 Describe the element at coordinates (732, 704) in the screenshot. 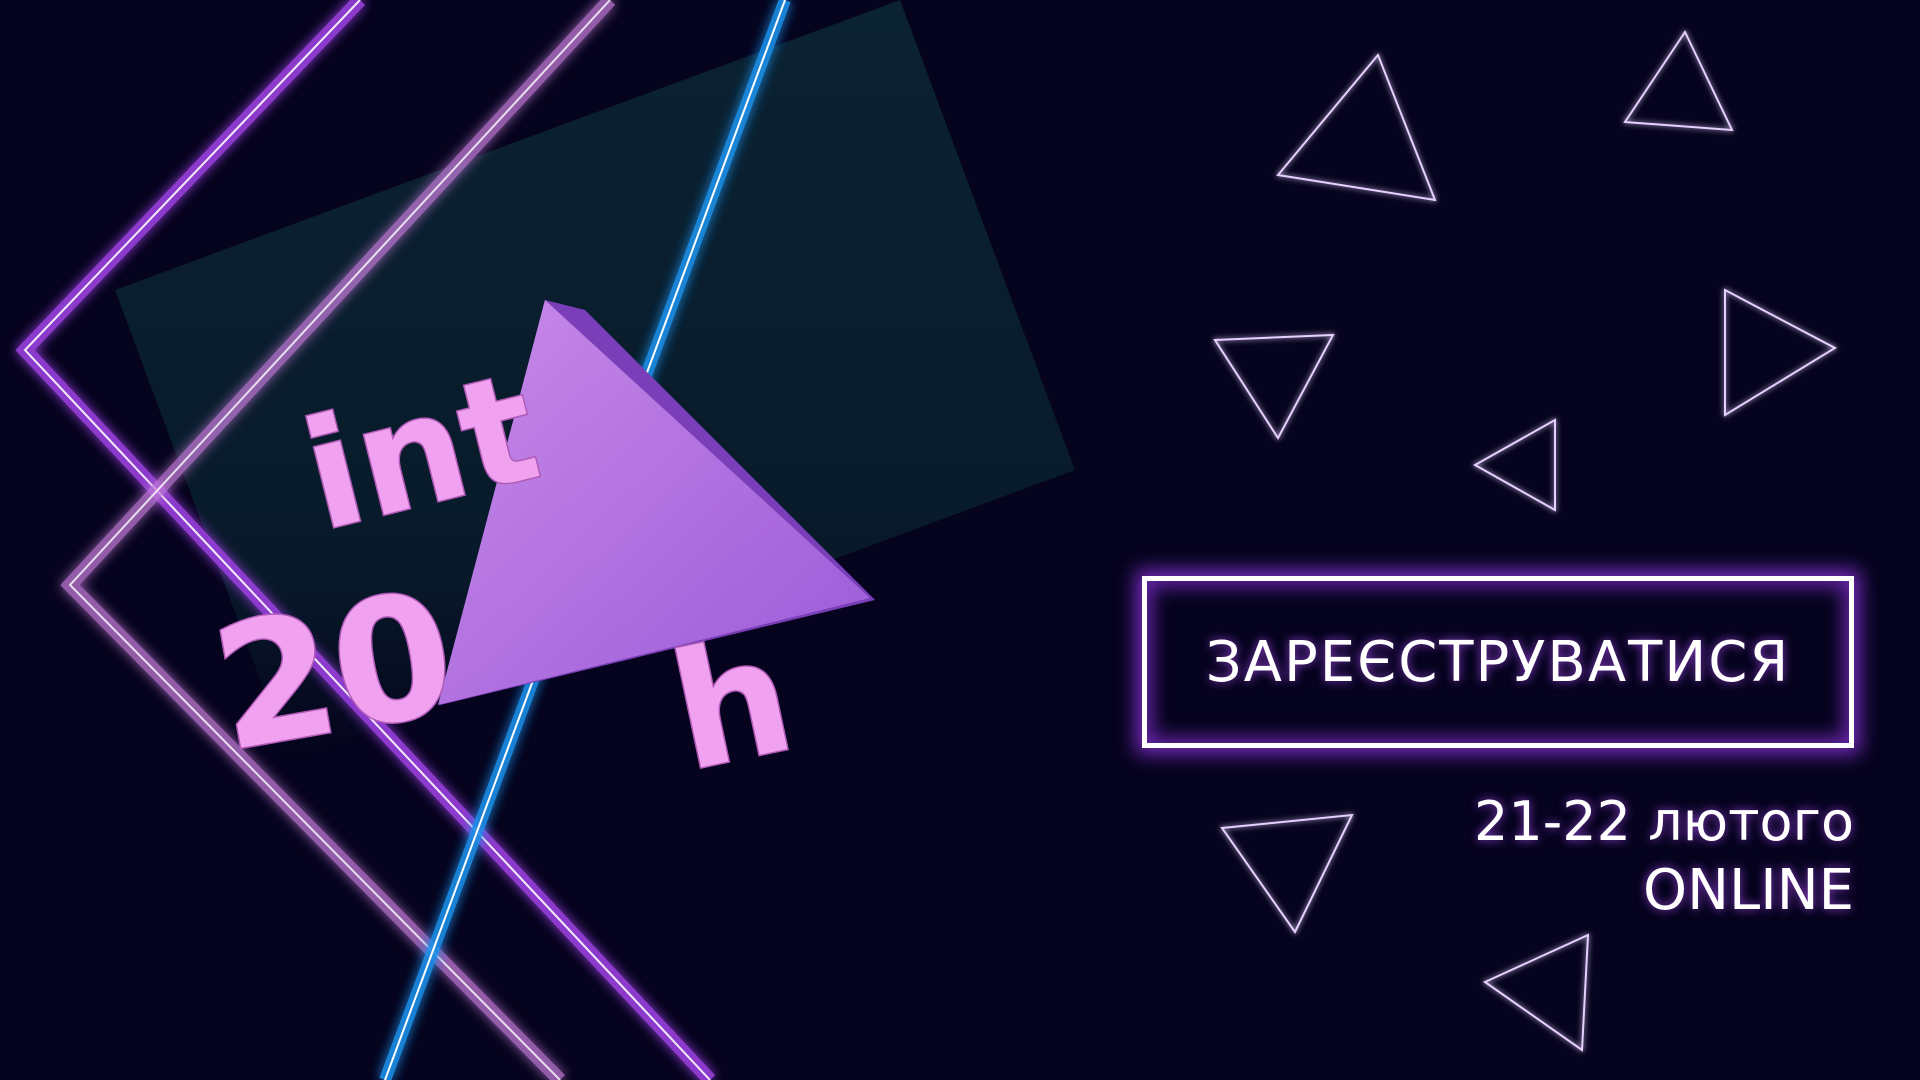

I see `logo-word-h: h` at that location.